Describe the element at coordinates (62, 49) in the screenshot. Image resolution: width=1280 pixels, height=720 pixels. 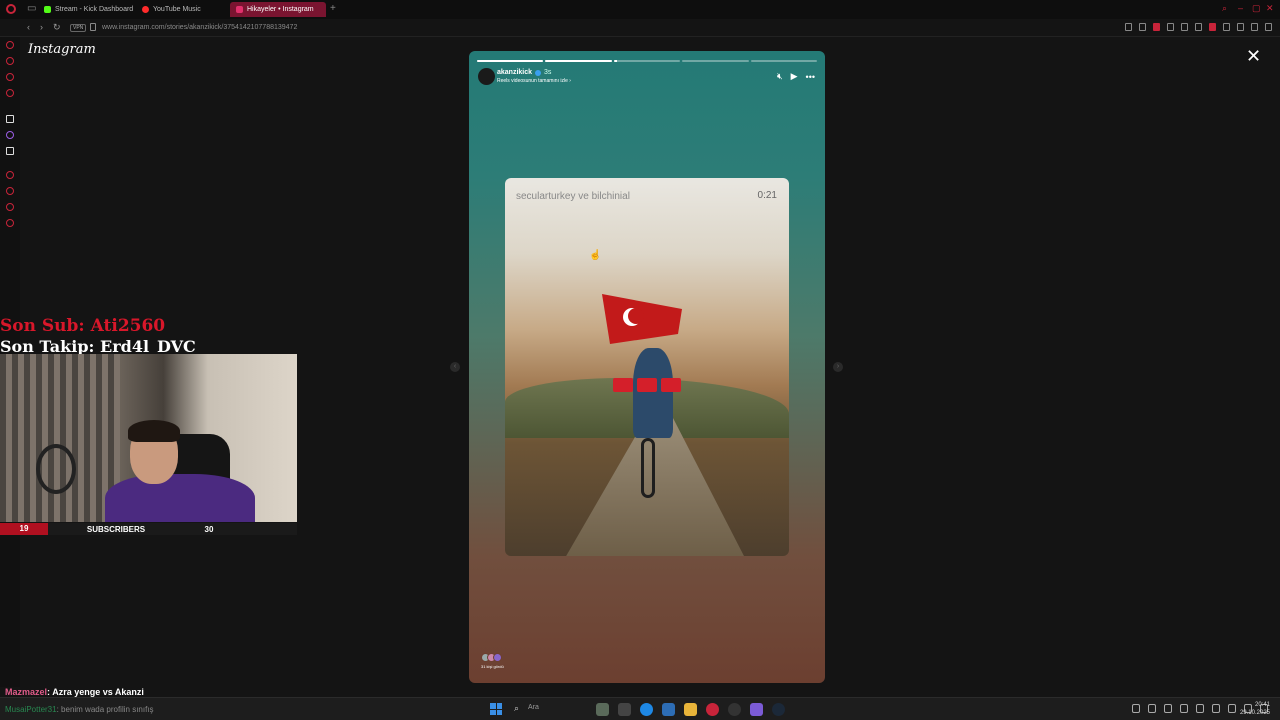
I see `instagram-logo: Instagram` at that location.